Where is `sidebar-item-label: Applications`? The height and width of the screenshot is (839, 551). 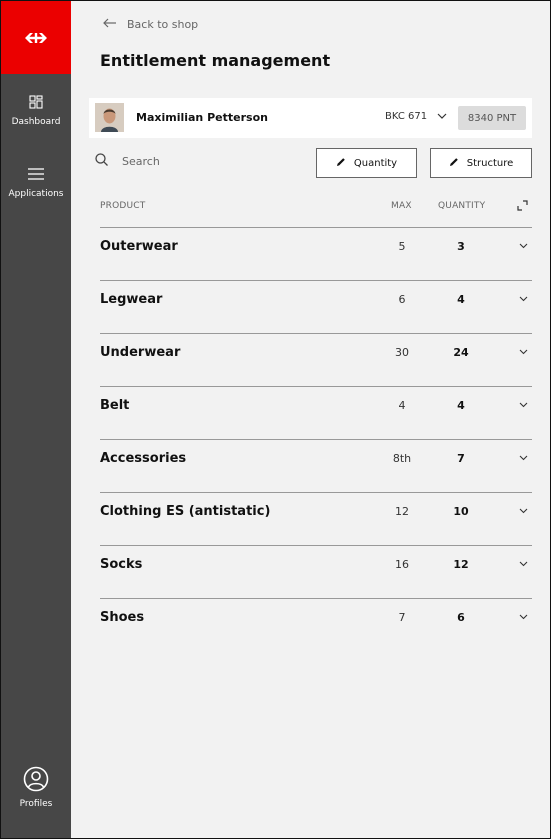 sidebar-item-label: Applications is located at coordinates (36, 194).